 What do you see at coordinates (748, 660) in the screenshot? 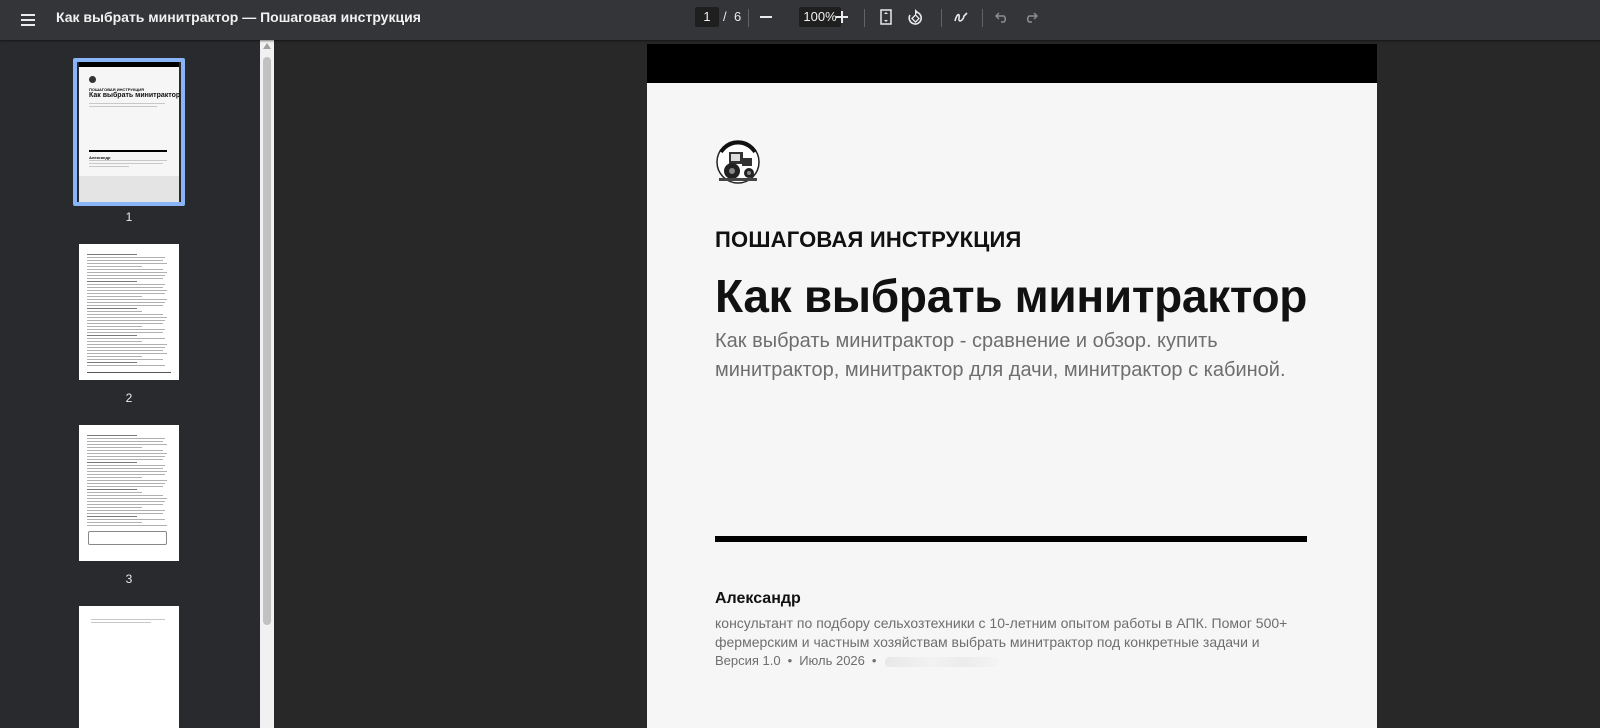
I see `version-label: Версия 1.0` at bounding box center [748, 660].